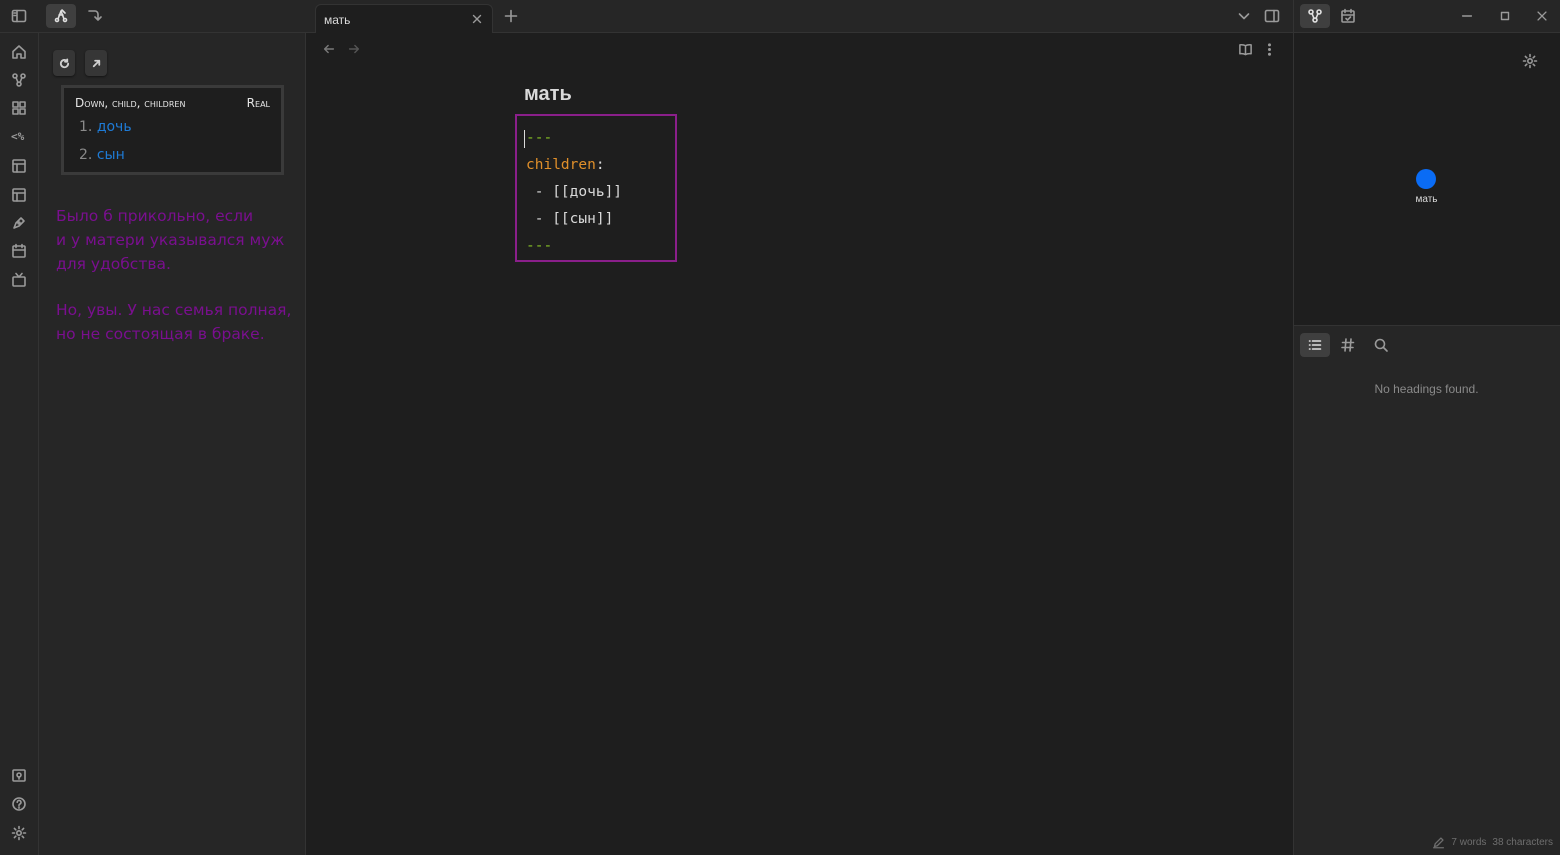 Image resolution: width=1560 pixels, height=855 pixels. I want to click on note-title: мать, so click(548, 94).